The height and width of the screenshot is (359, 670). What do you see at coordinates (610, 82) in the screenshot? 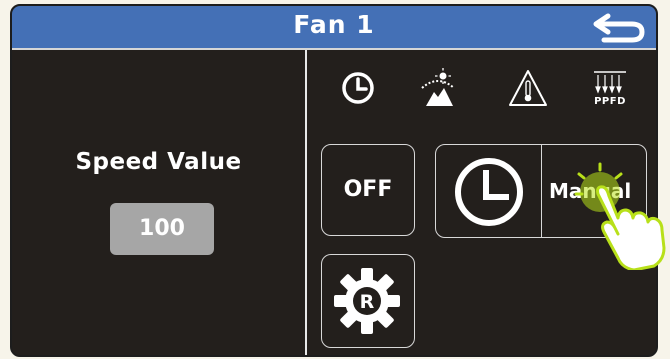
I see `light-arrows-icon` at bounding box center [610, 82].